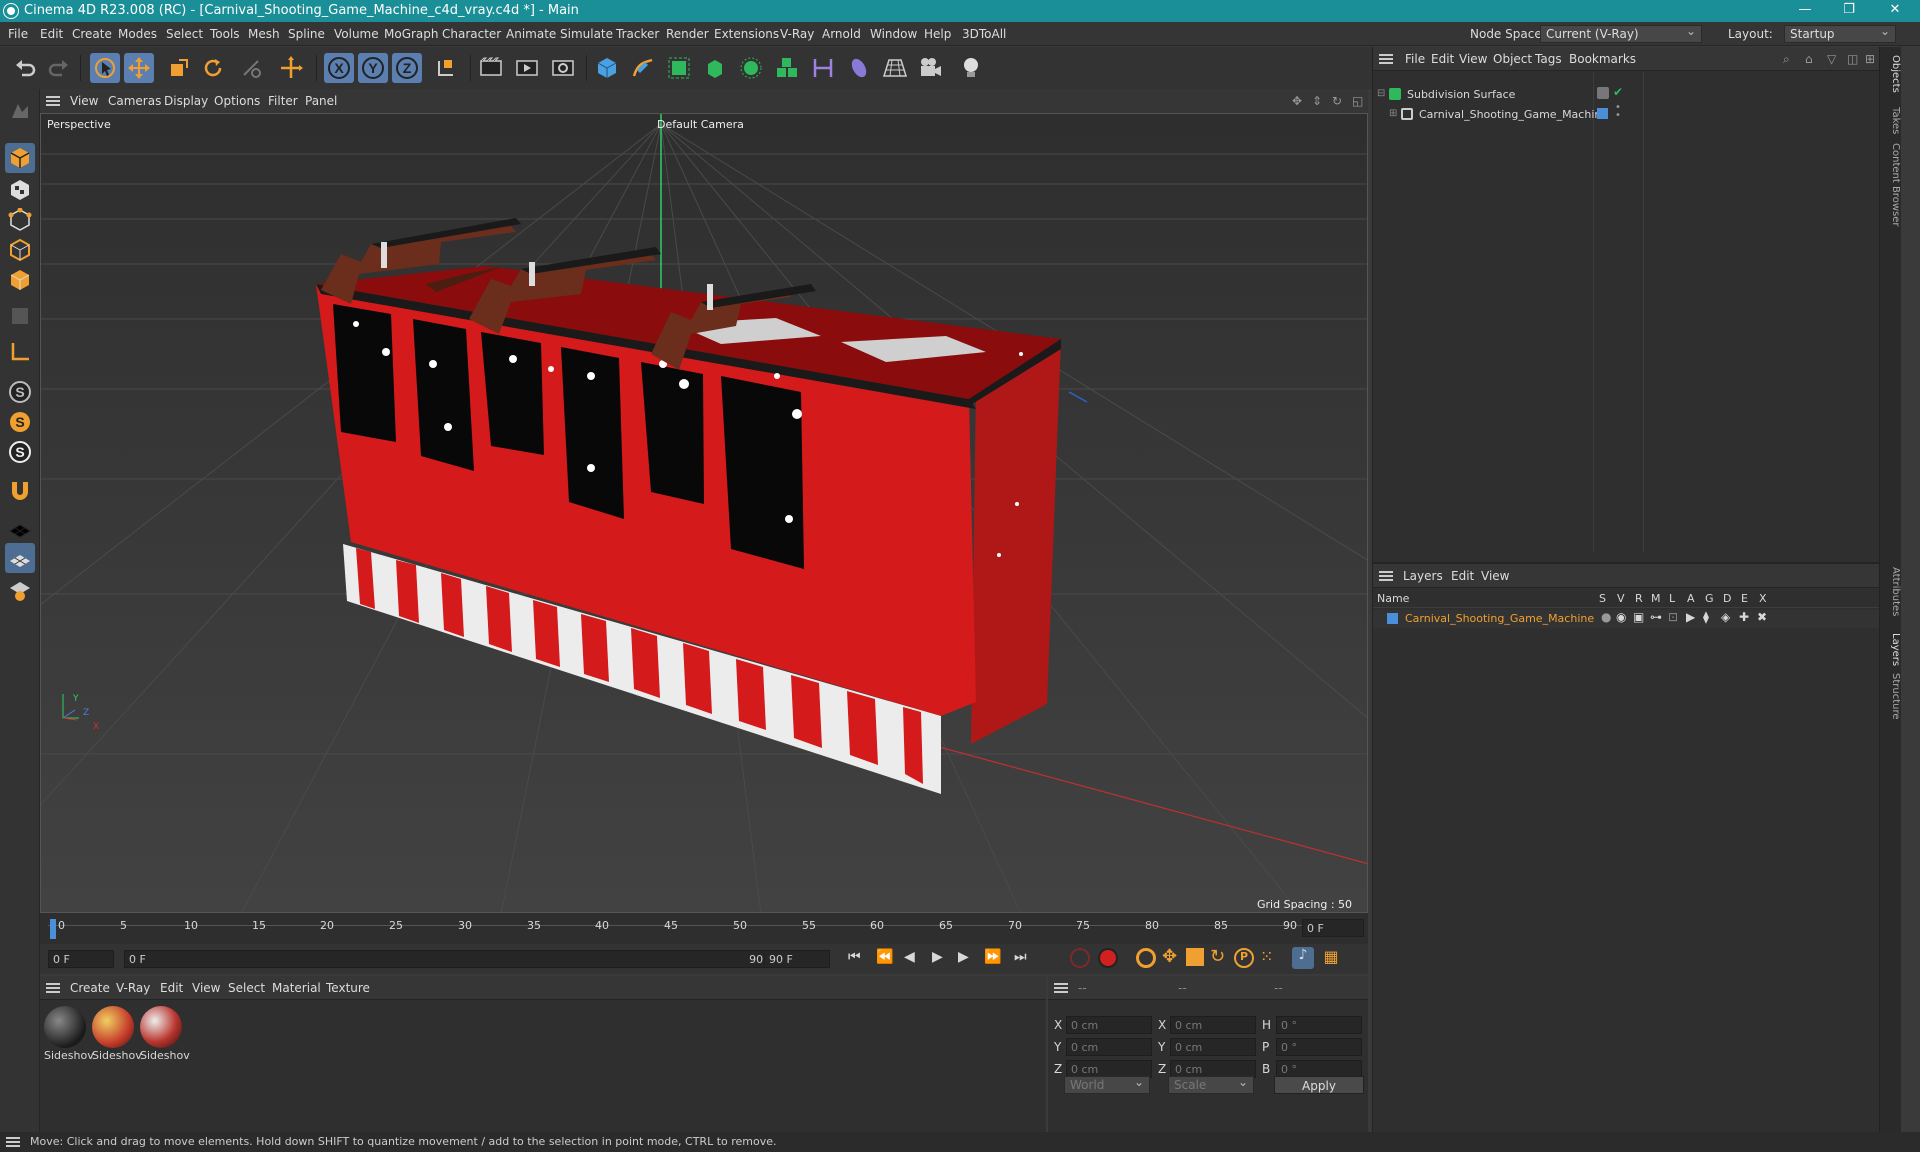 The height and width of the screenshot is (1152, 1920). What do you see at coordinates (1706, 617) in the screenshot?
I see `layer-generator-icon: ⧫` at bounding box center [1706, 617].